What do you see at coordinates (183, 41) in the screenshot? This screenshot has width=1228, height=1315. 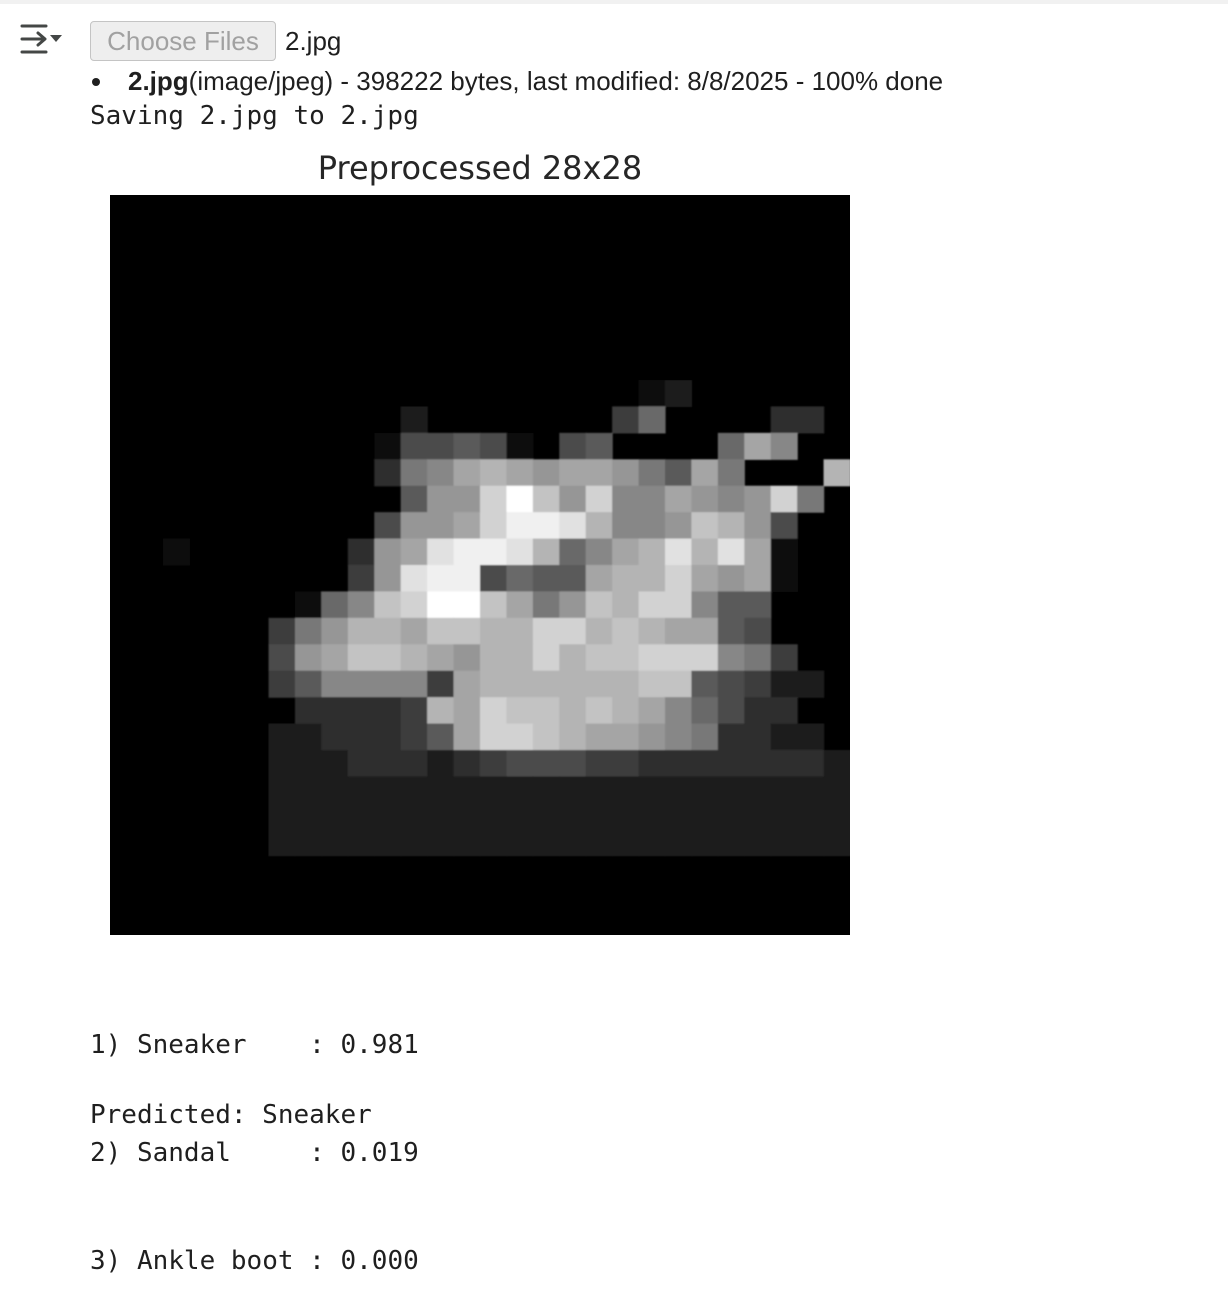 I see `choose-files-button: Choose Files` at bounding box center [183, 41].